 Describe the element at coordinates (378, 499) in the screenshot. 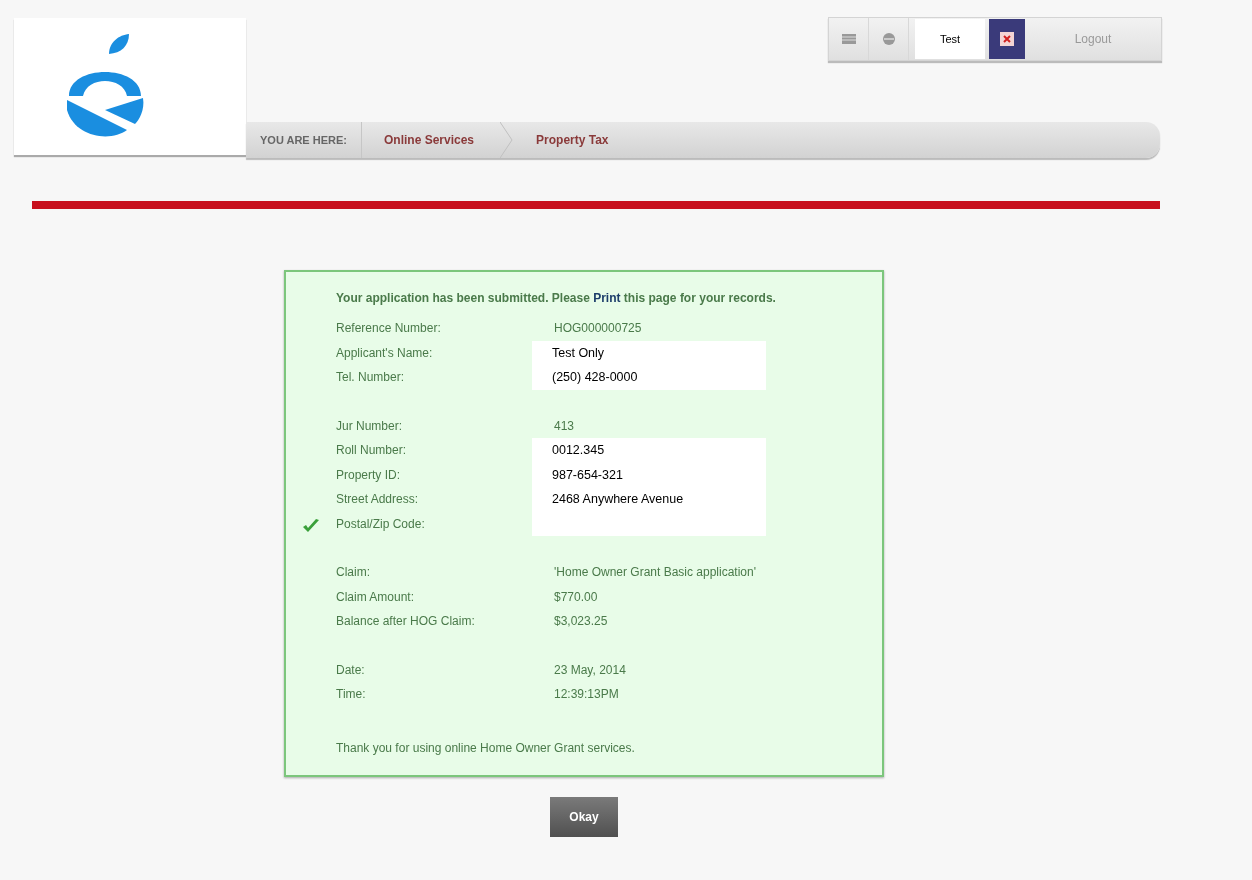

I see `field-label: Street Address:` at that location.